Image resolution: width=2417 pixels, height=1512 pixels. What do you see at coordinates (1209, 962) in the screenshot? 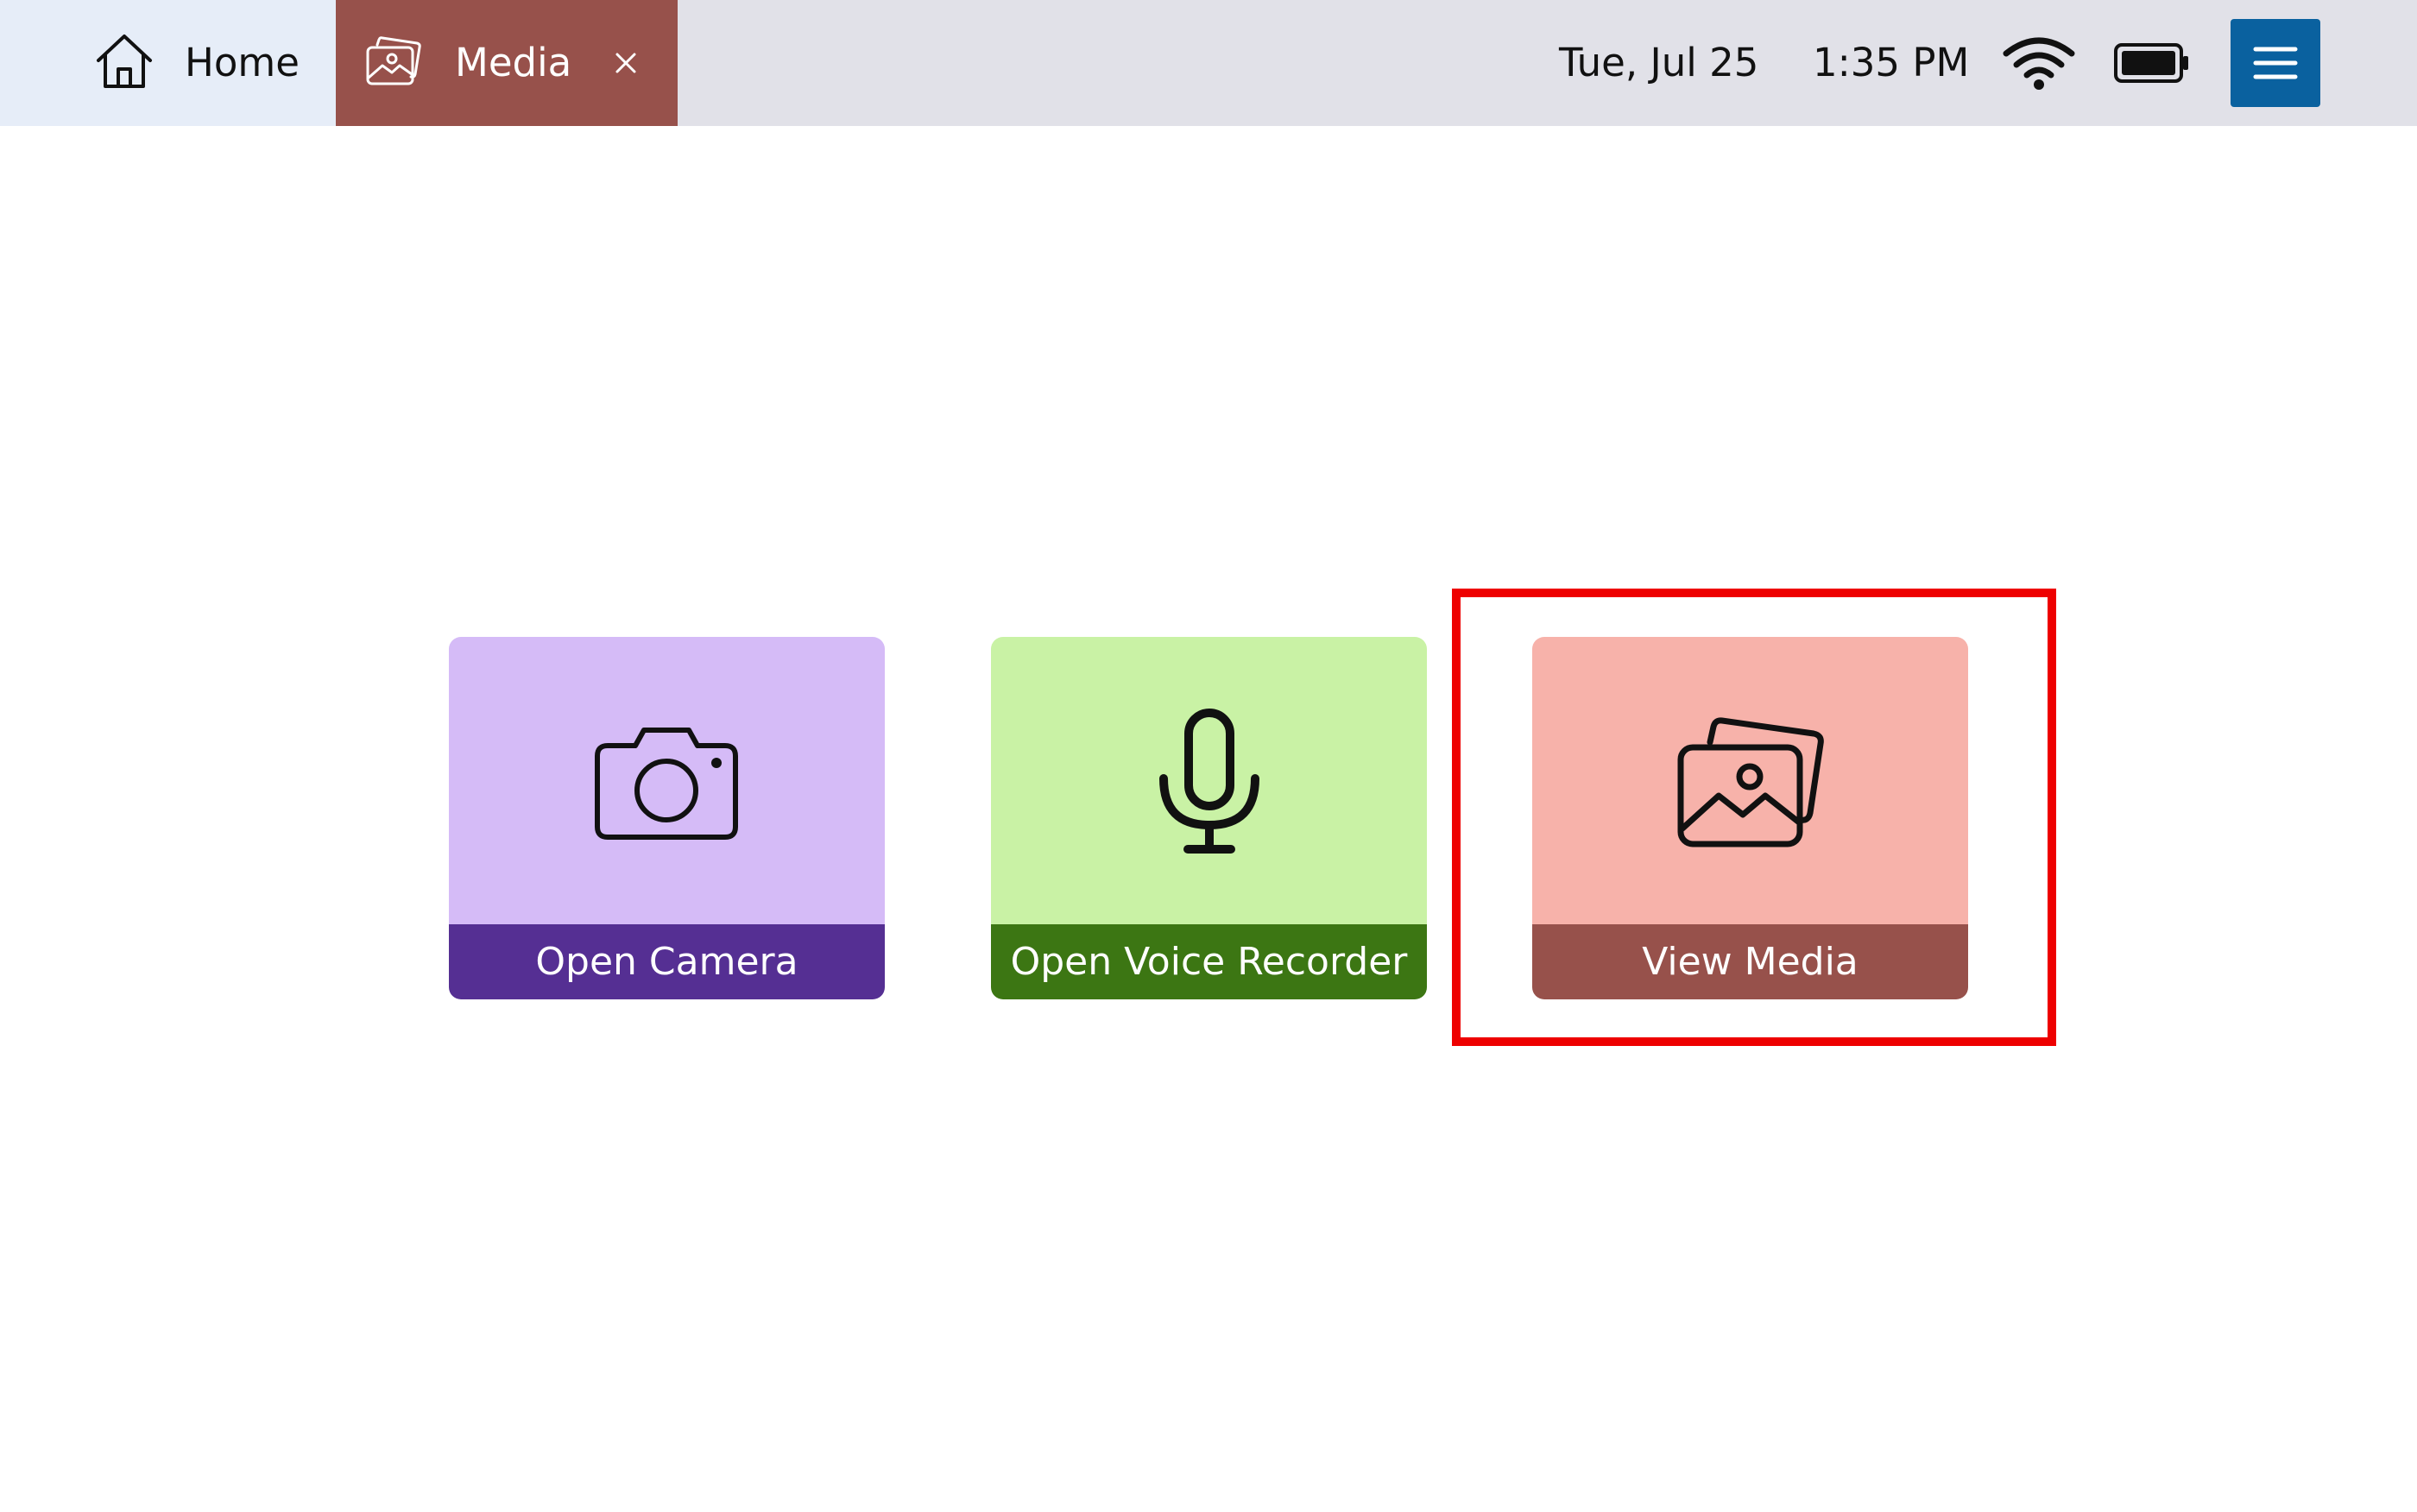
I see `open-voice-recorder-label: Open Voice Recorder` at bounding box center [1209, 962].